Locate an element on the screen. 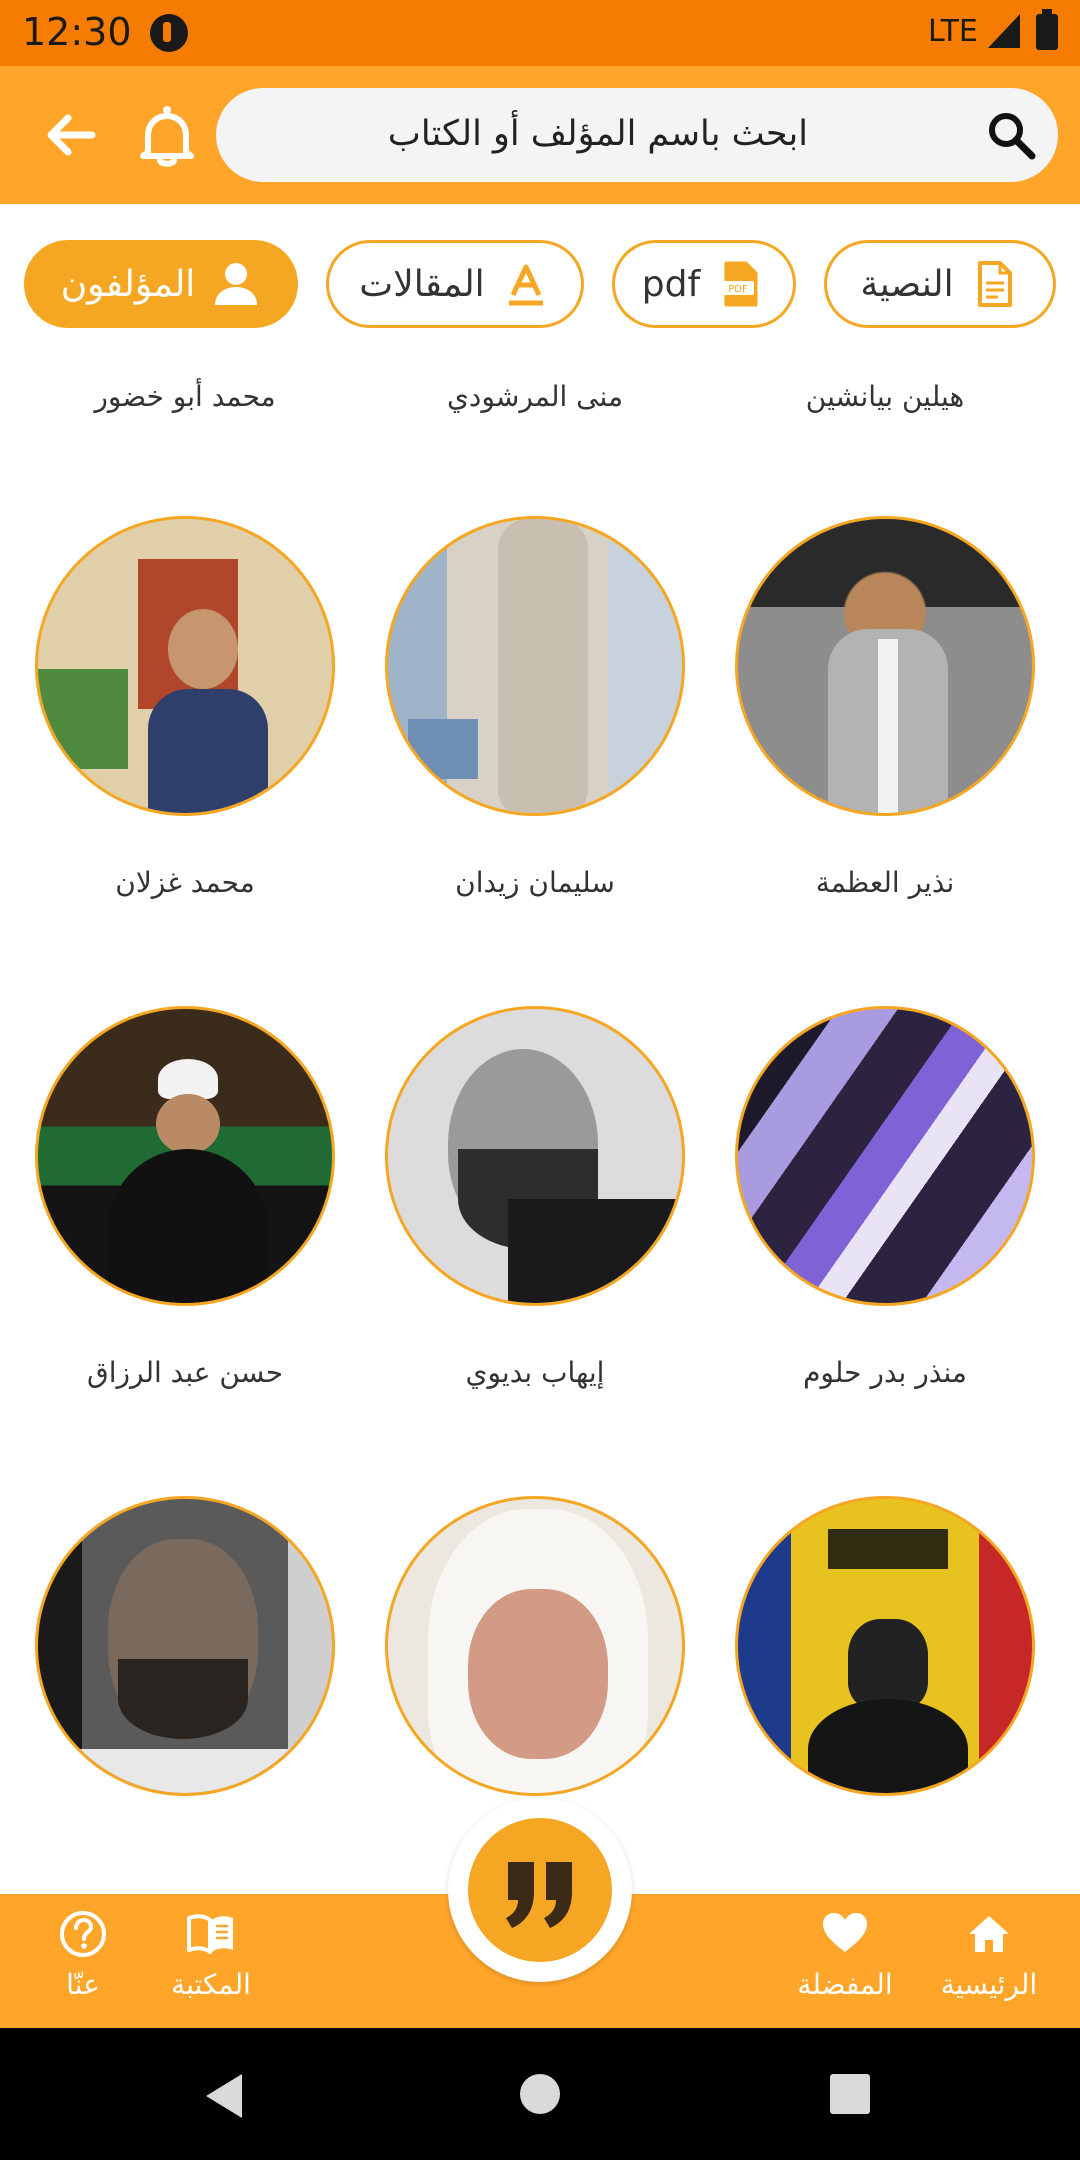  author-name: منذر بدر حلوم is located at coordinates (885, 1372).